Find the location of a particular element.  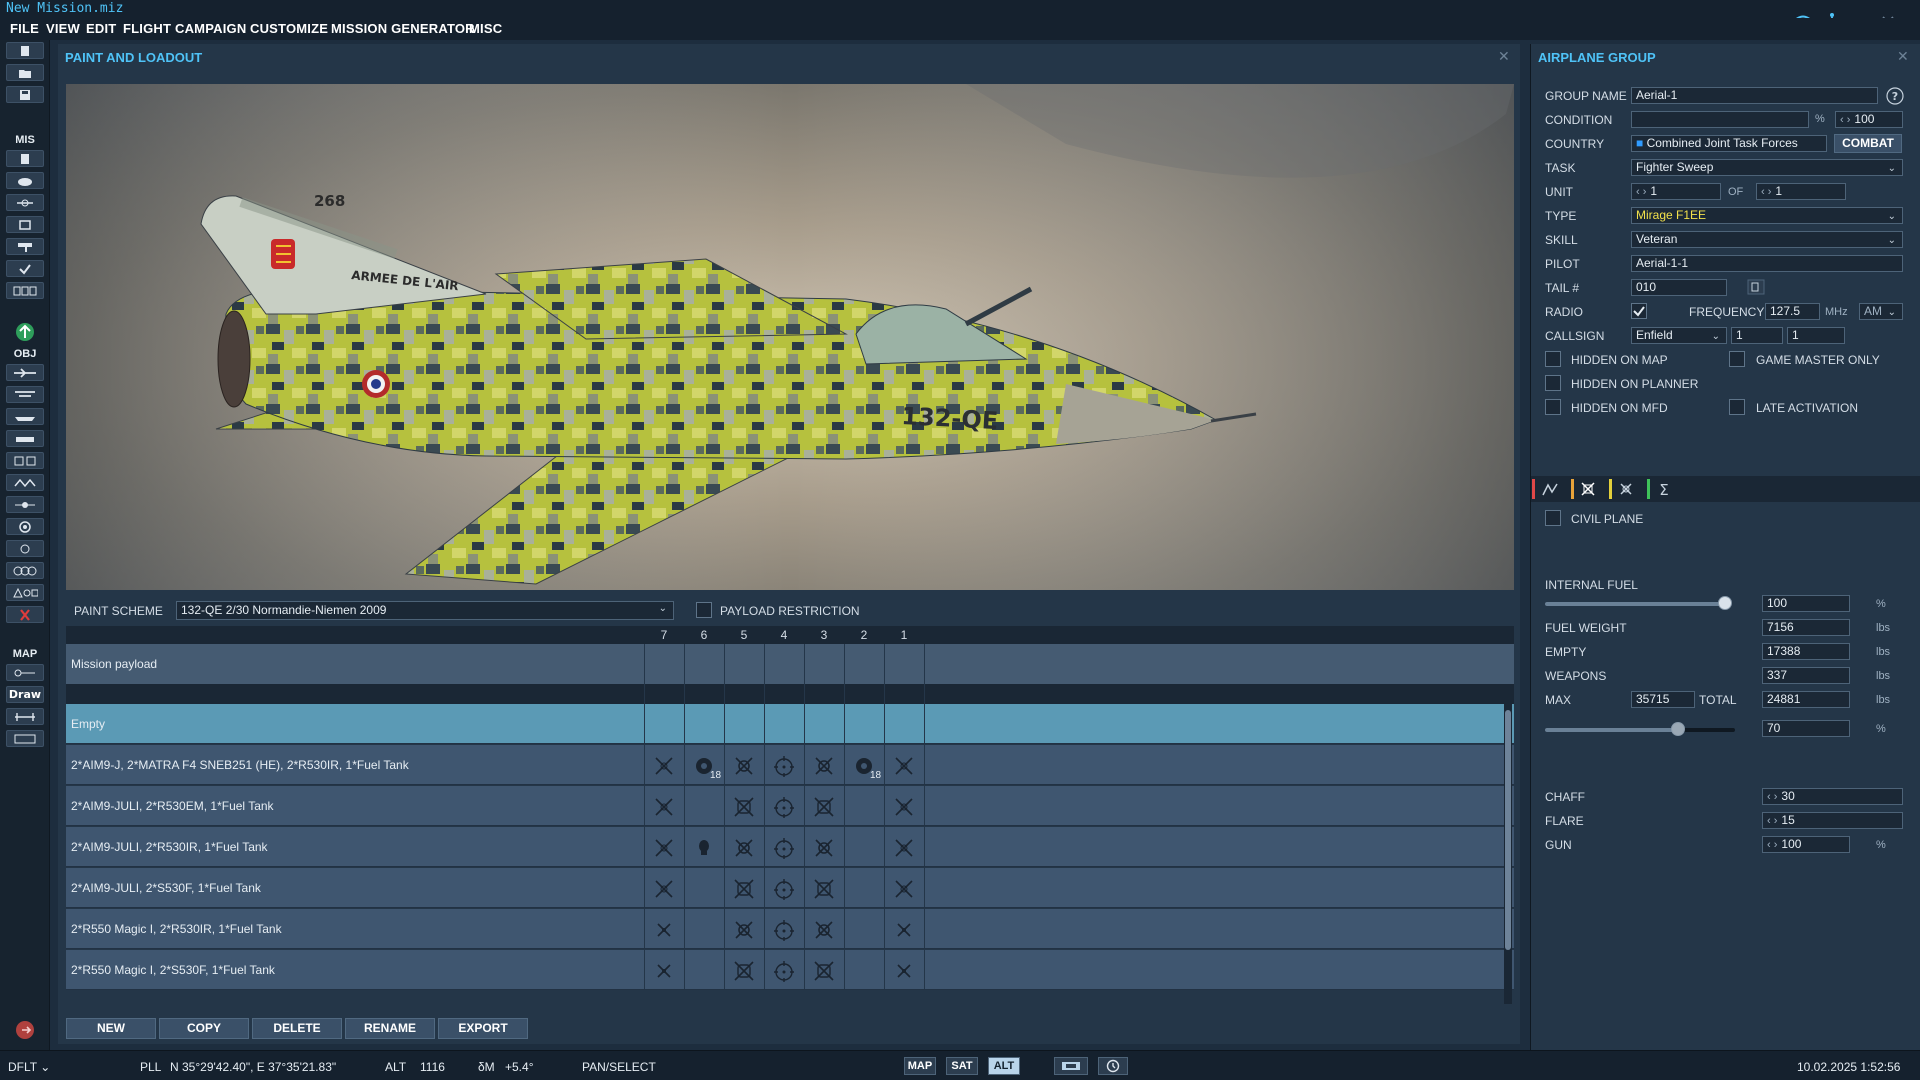

paint-scheme-select: 132-QE 2/30 Normandie-Niemen 2009 ⌄ is located at coordinates (425, 610).